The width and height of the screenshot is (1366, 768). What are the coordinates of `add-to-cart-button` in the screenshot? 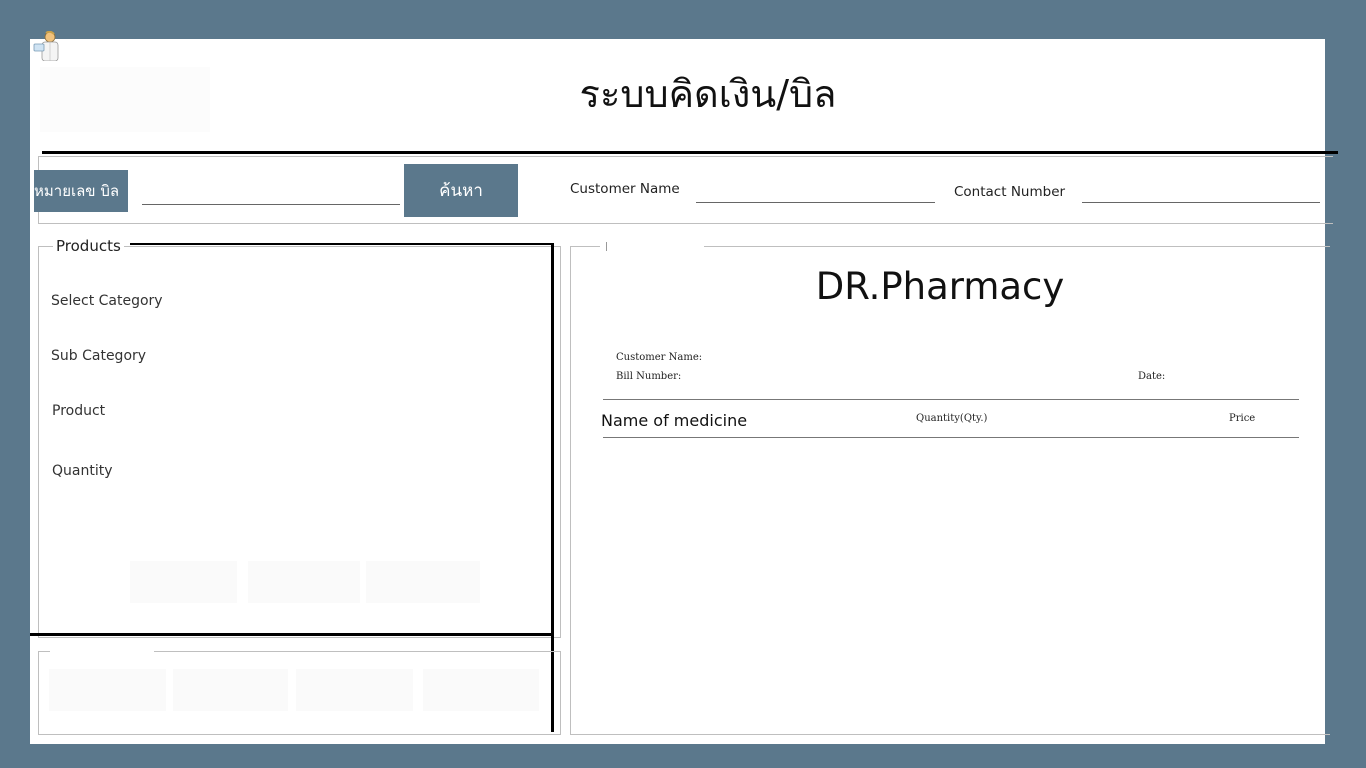 It's located at (183, 582).